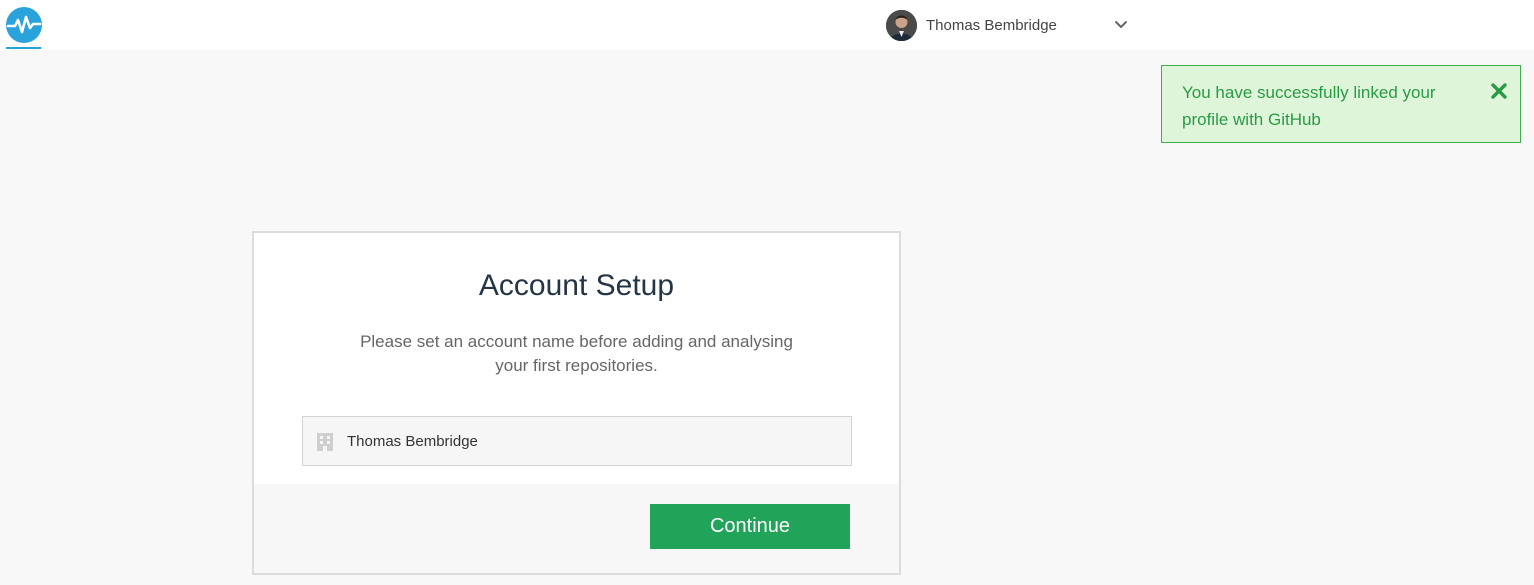 The height and width of the screenshot is (585, 1534). I want to click on app-logo, so click(24, 25).